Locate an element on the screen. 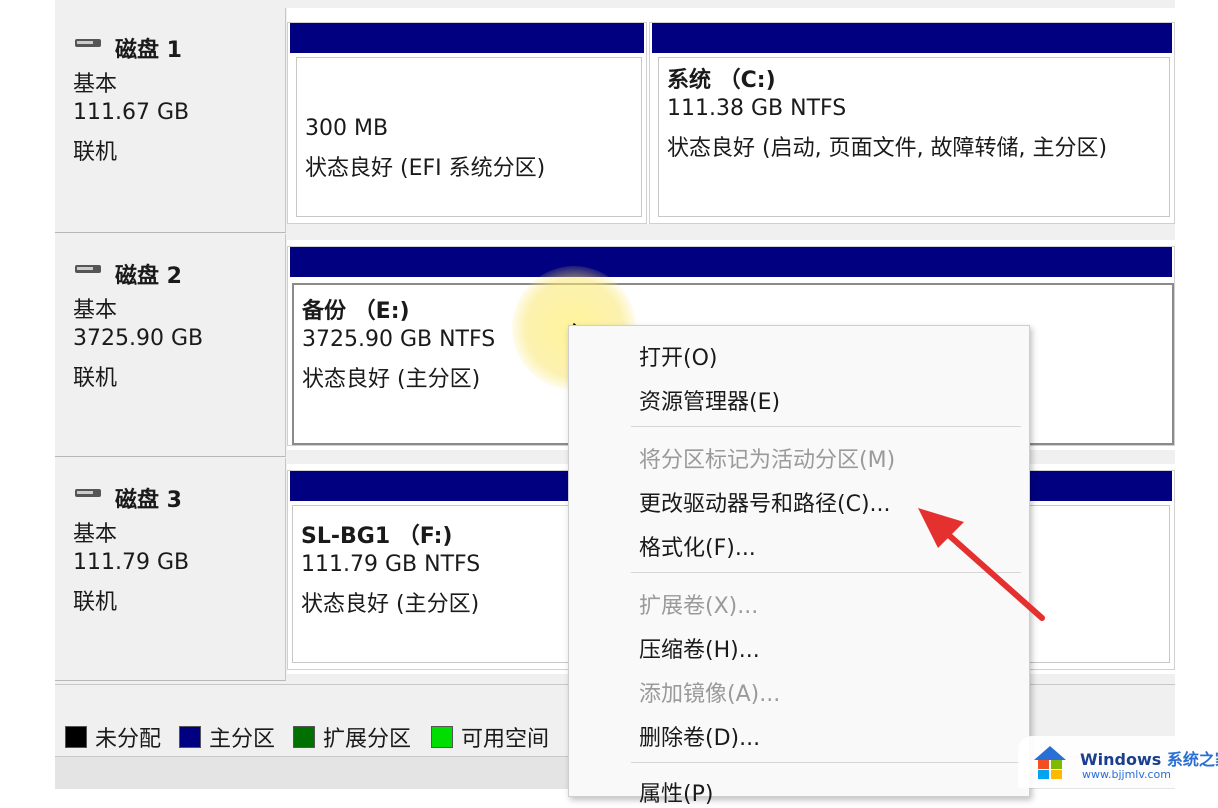 The width and height of the screenshot is (1218, 808). annotation-arrow-icon is located at coordinates (981, 564).